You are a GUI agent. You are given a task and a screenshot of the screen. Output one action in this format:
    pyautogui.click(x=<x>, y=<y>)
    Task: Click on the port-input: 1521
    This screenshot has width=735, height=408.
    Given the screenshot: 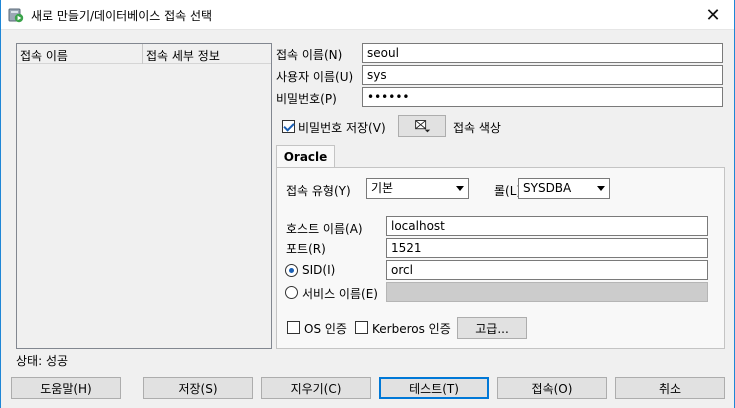 What is the action you would take?
    pyautogui.click(x=547, y=248)
    